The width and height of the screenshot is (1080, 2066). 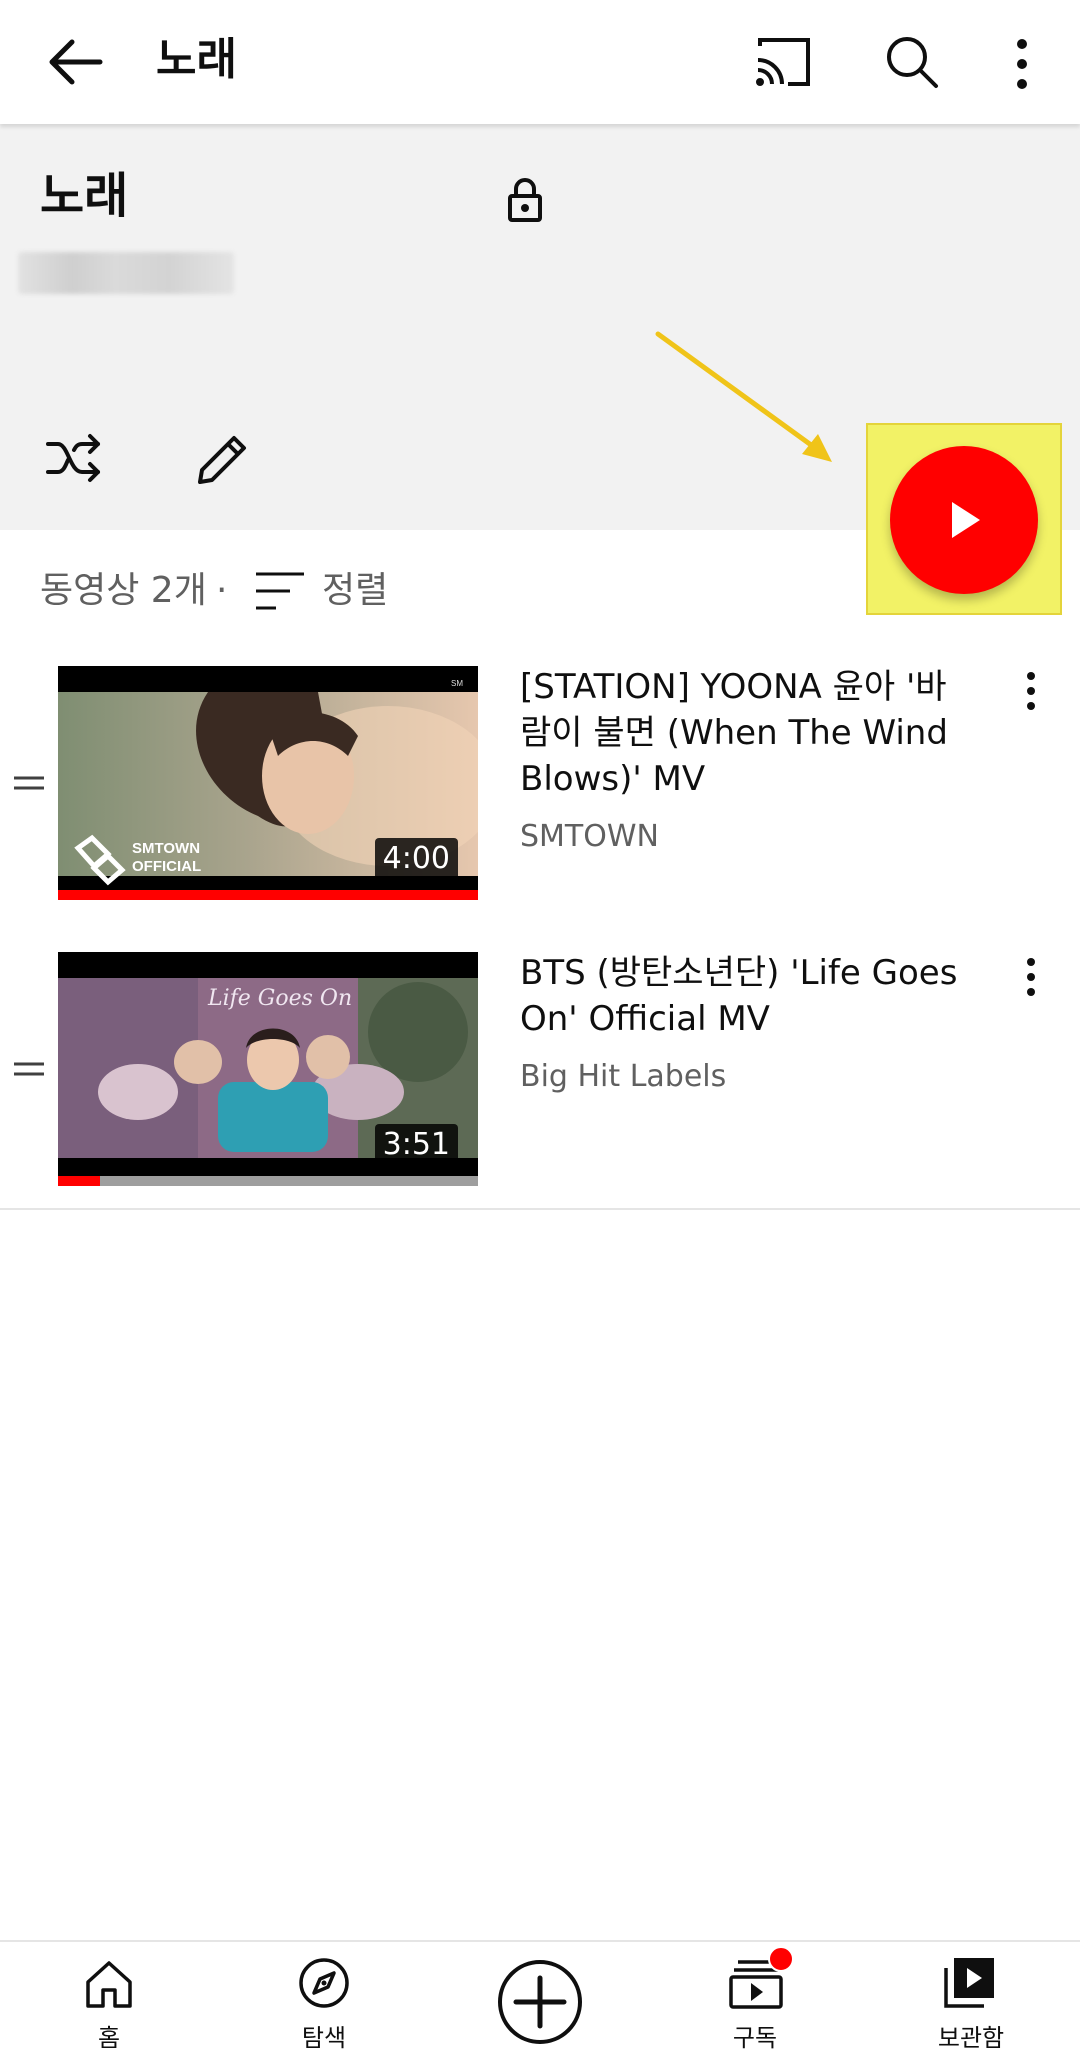 I want to click on cast-icon, so click(x=783, y=62).